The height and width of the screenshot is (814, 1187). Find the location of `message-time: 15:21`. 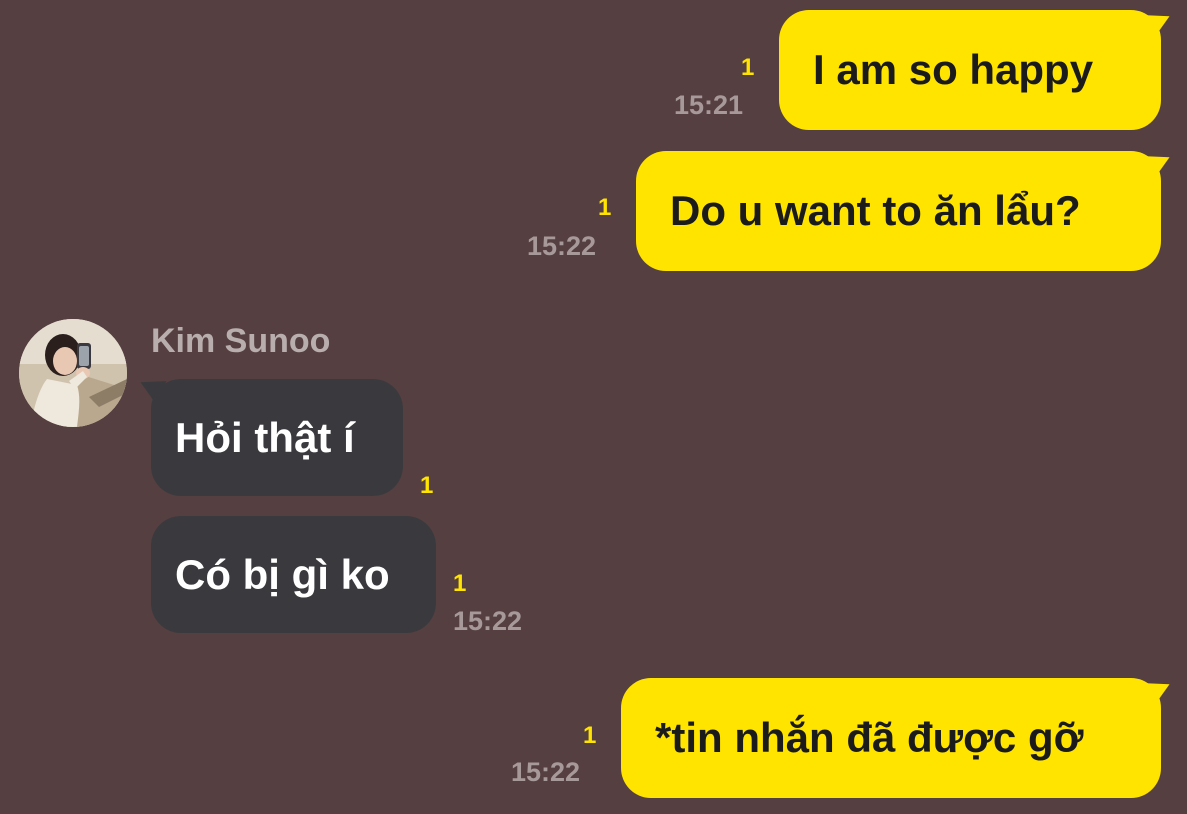

message-time: 15:21 is located at coordinates (709, 105).